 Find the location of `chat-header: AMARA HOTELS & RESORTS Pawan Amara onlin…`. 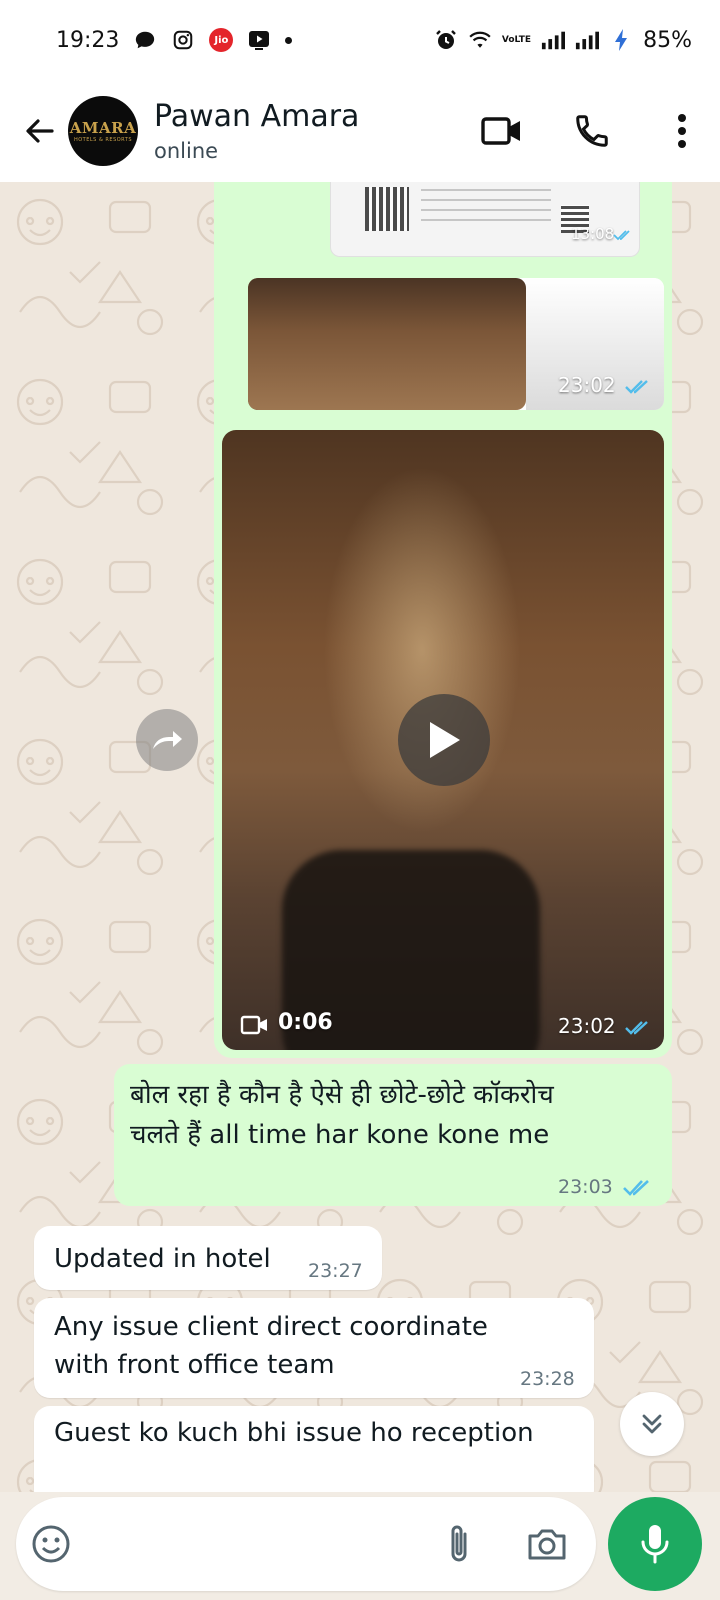

chat-header: AMARA HOTELS & RESORTS Pawan Amara onlin… is located at coordinates (360, 131).